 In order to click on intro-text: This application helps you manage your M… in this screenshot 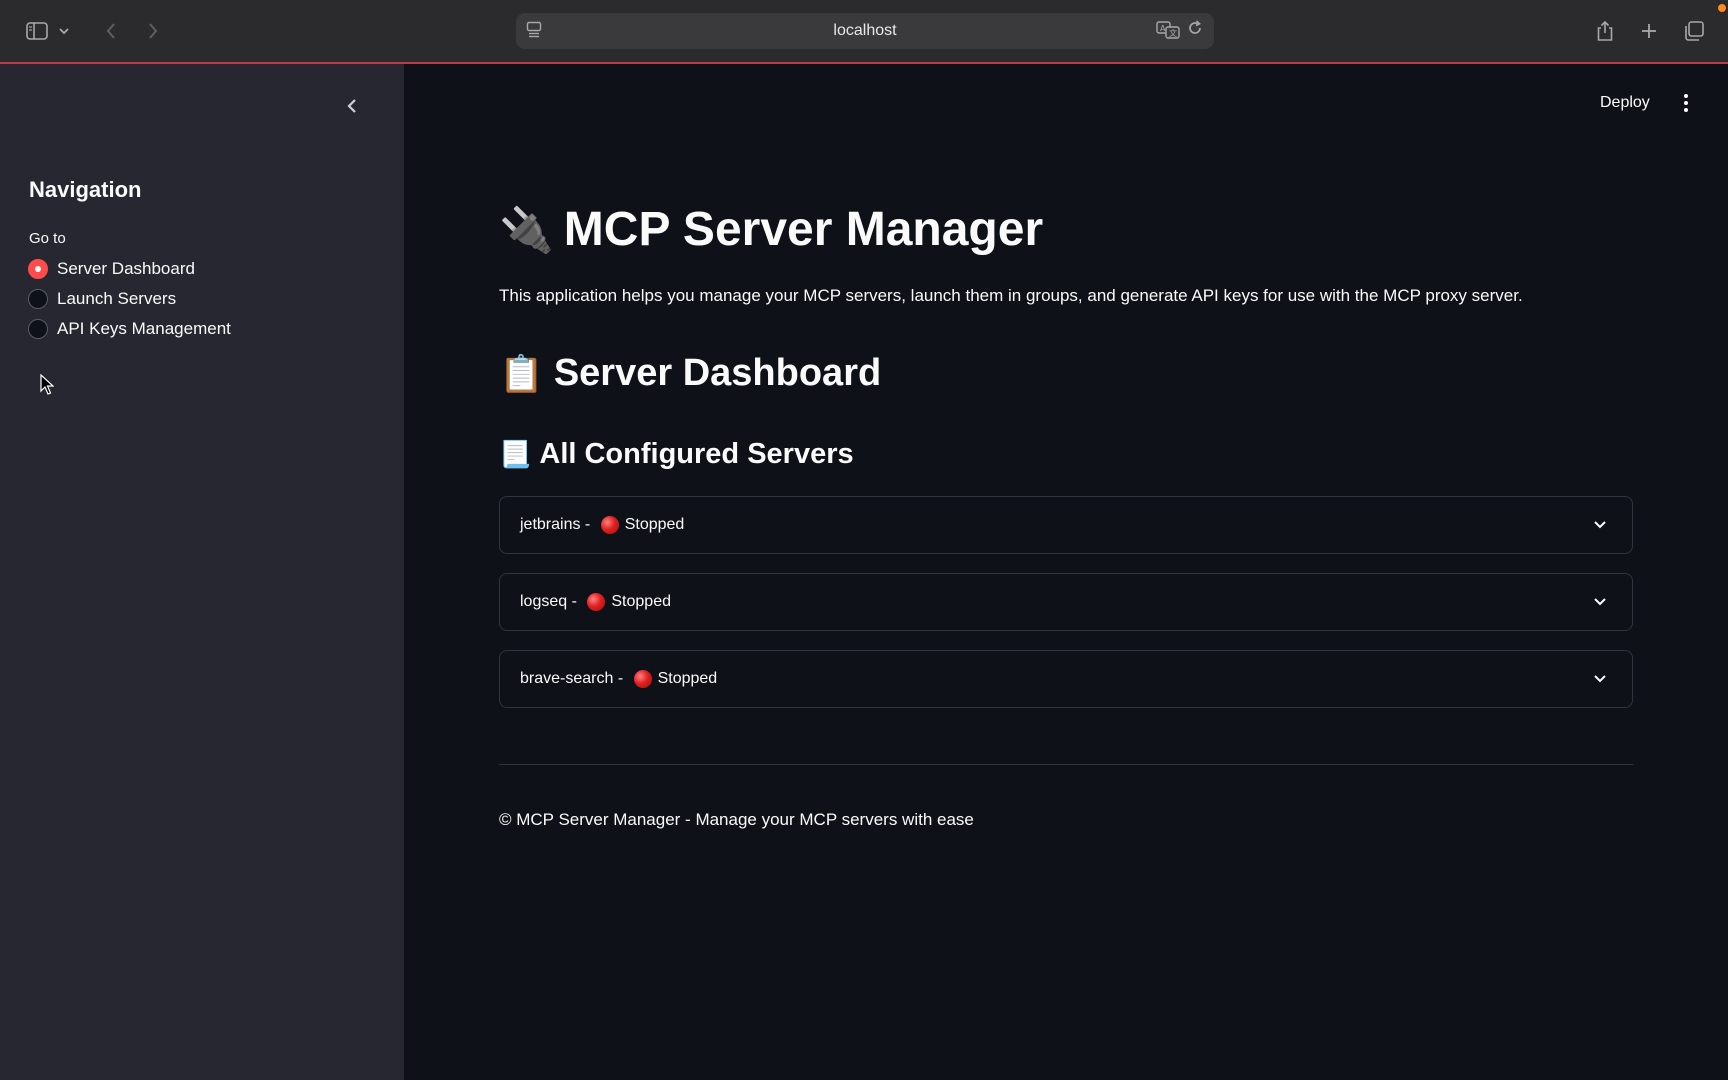, I will do `click(1011, 295)`.